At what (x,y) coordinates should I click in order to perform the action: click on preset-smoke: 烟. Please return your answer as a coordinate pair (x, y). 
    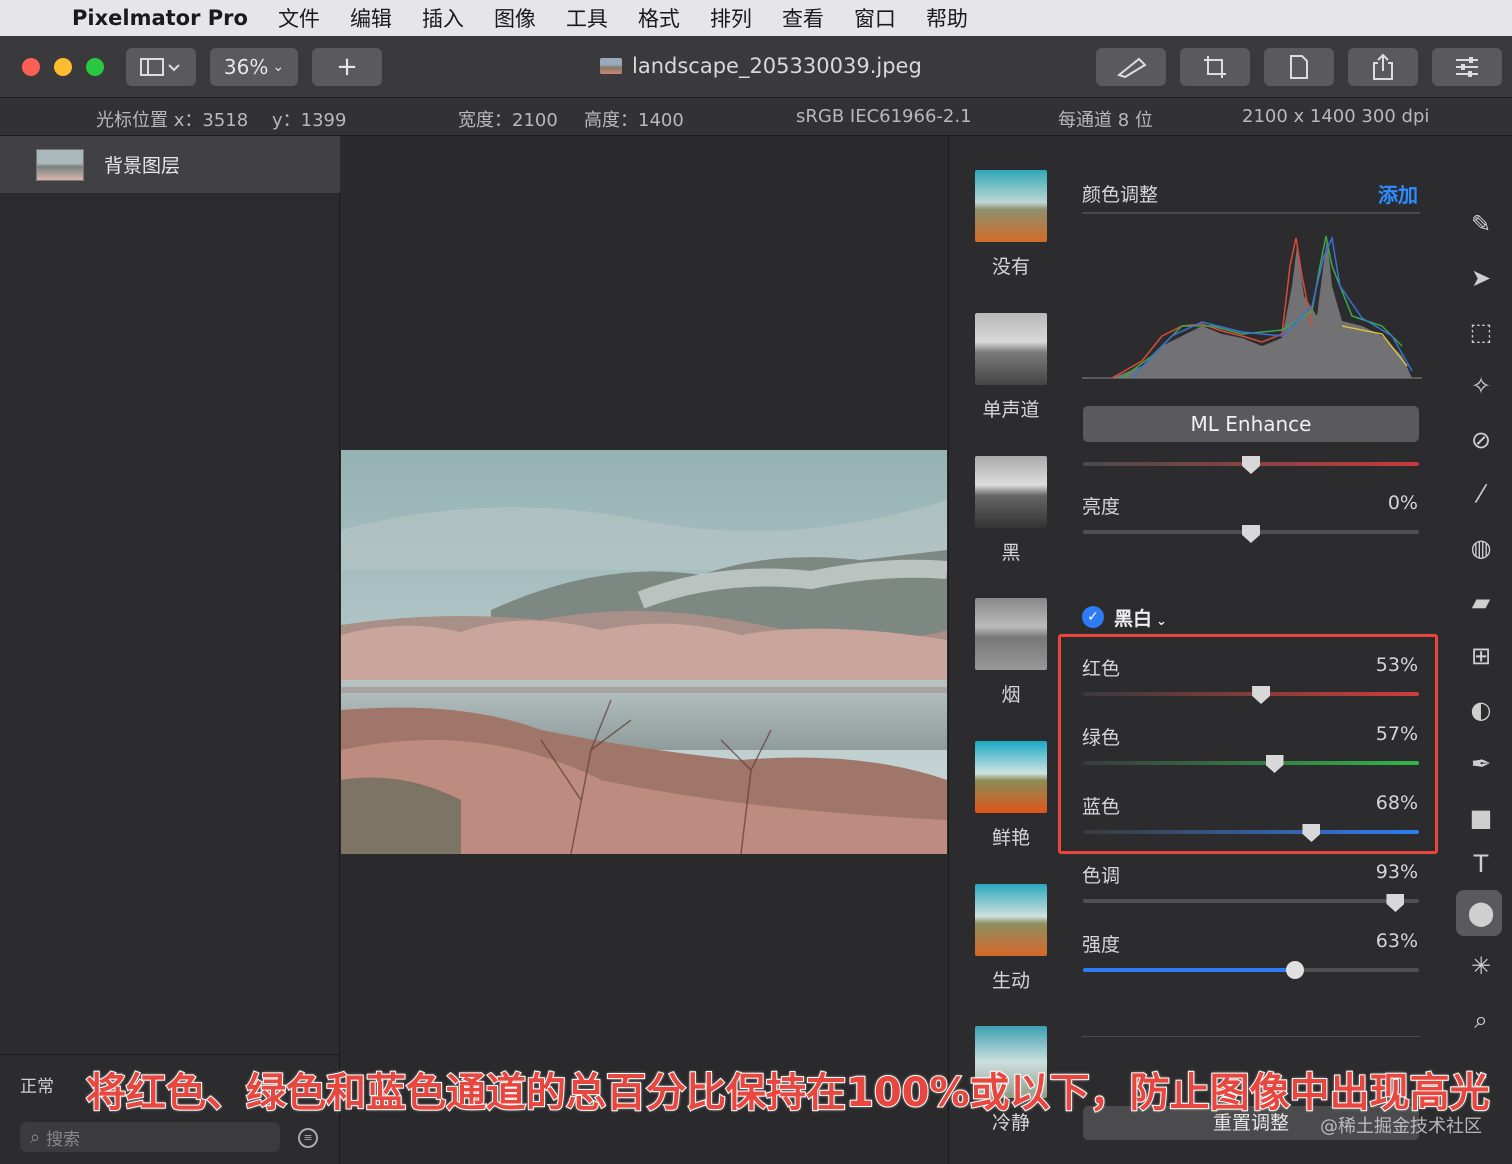
    Looking at the image, I should click on (1011, 652).